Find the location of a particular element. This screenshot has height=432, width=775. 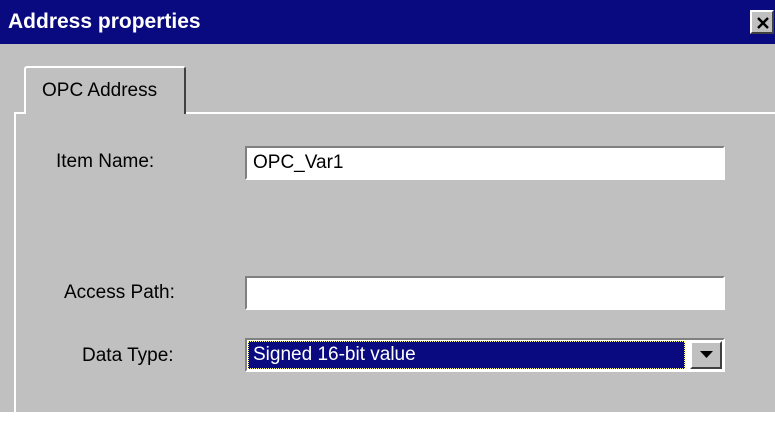

tab-join is located at coordinates (104, 113).